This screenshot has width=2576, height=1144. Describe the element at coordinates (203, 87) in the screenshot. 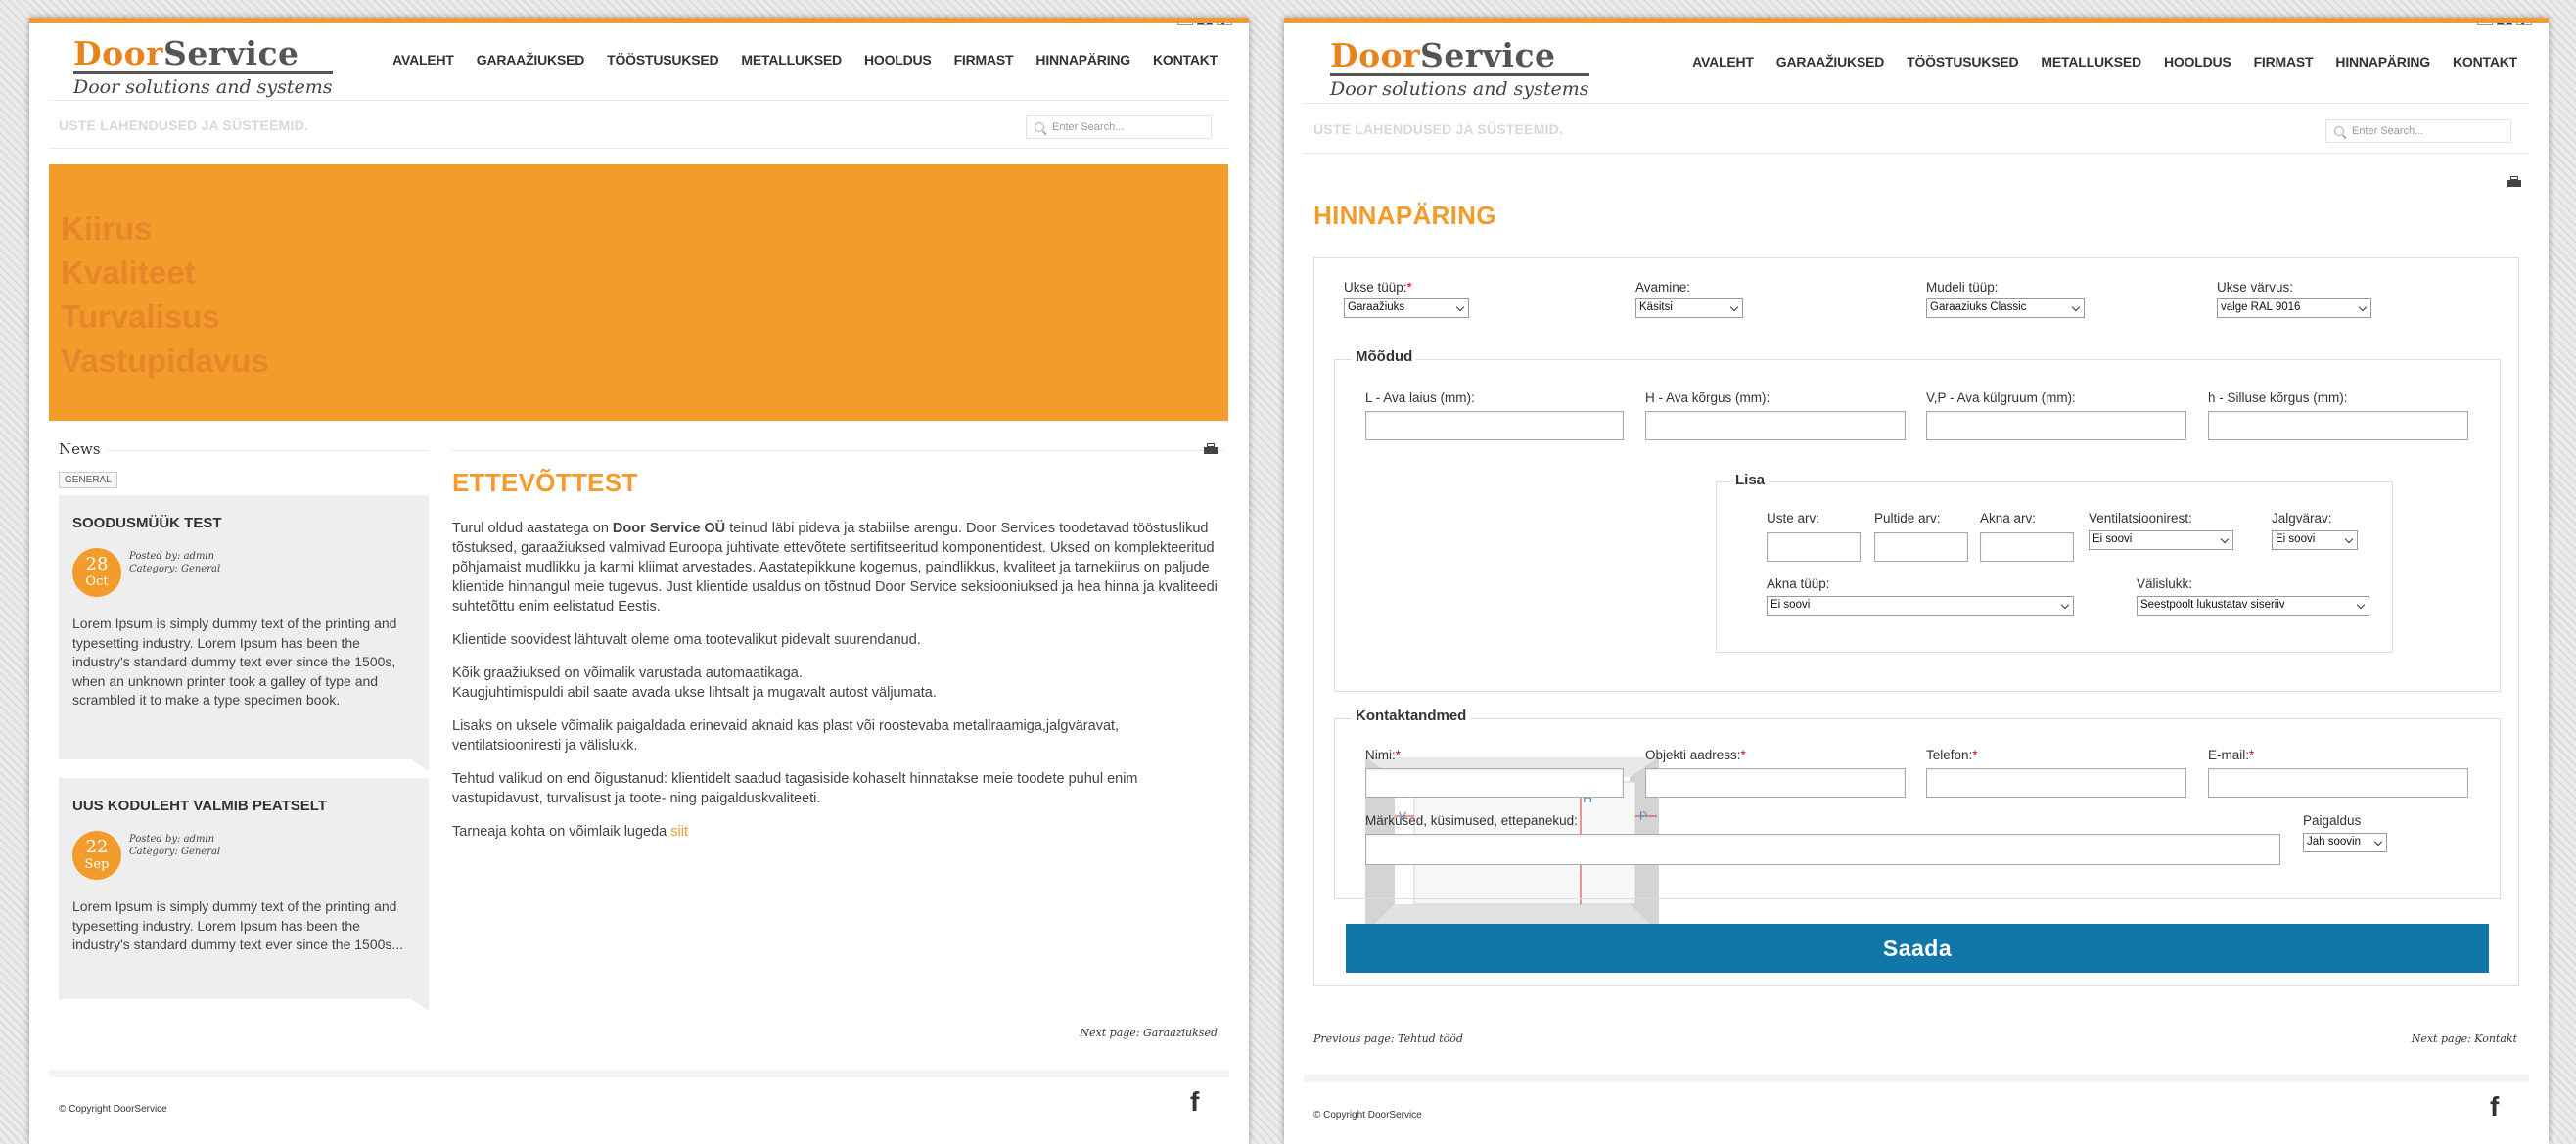

I see `logo-tagline: Door solutions and systems` at that location.